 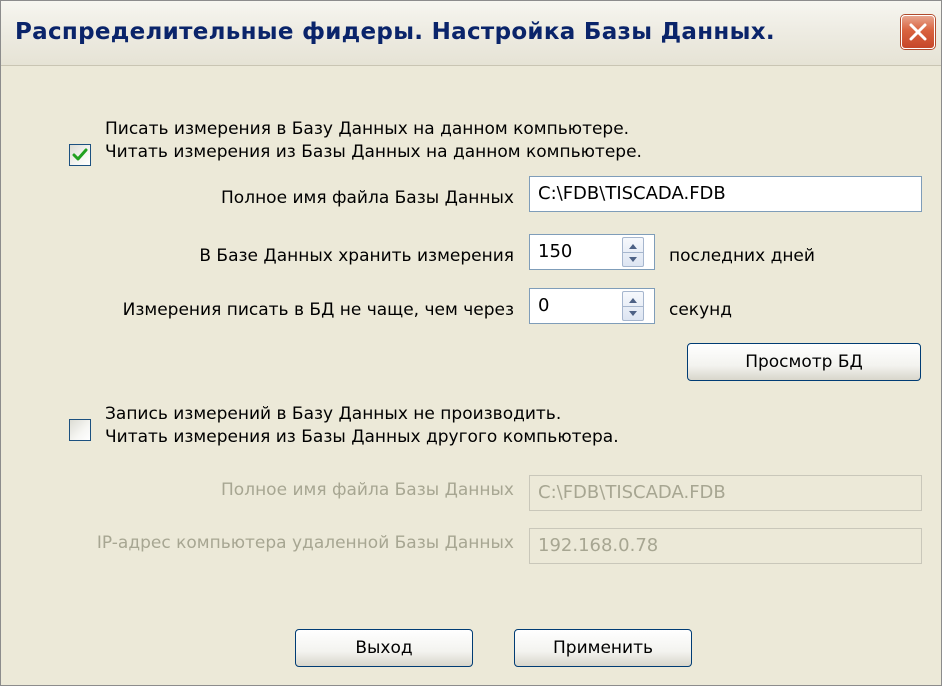 What do you see at coordinates (701, 310) in the screenshot?
I see `interval-suffix: секунд` at bounding box center [701, 310].